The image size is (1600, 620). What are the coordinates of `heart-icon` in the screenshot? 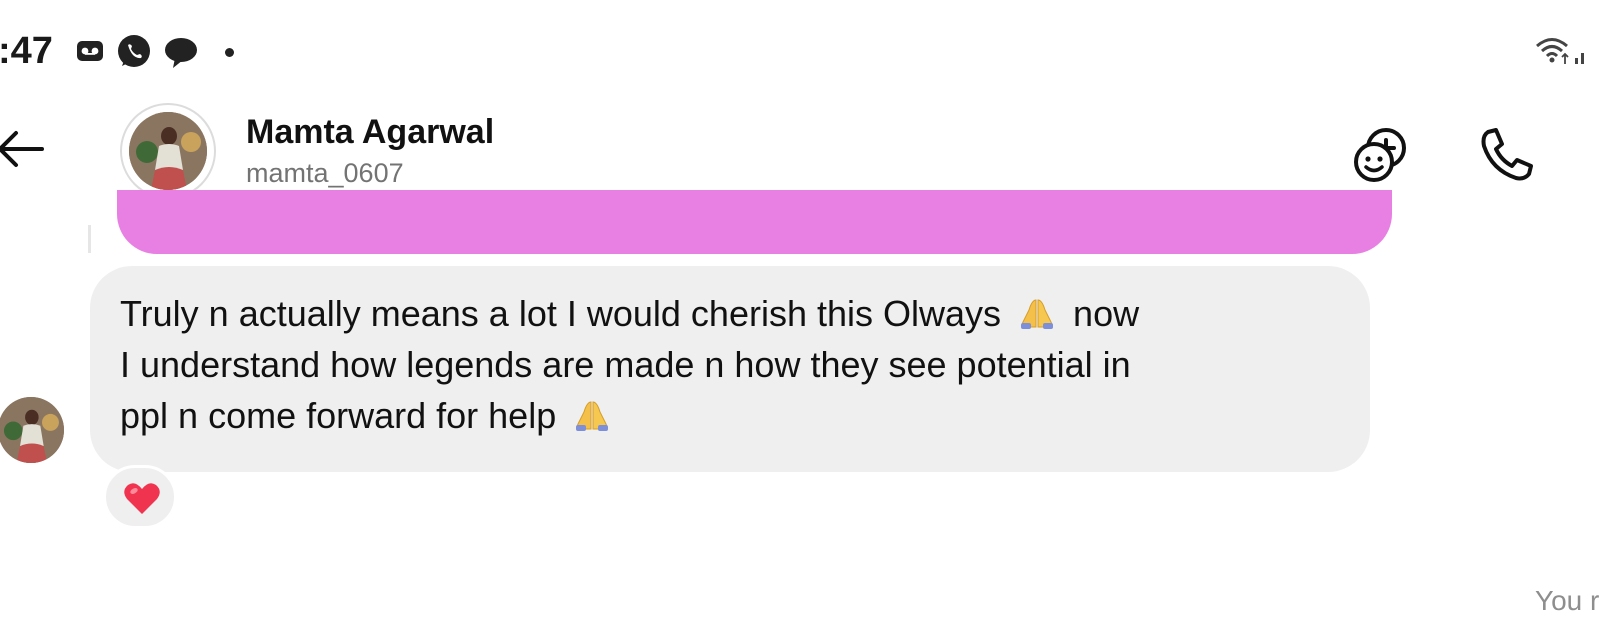 It's located at (142, 498).